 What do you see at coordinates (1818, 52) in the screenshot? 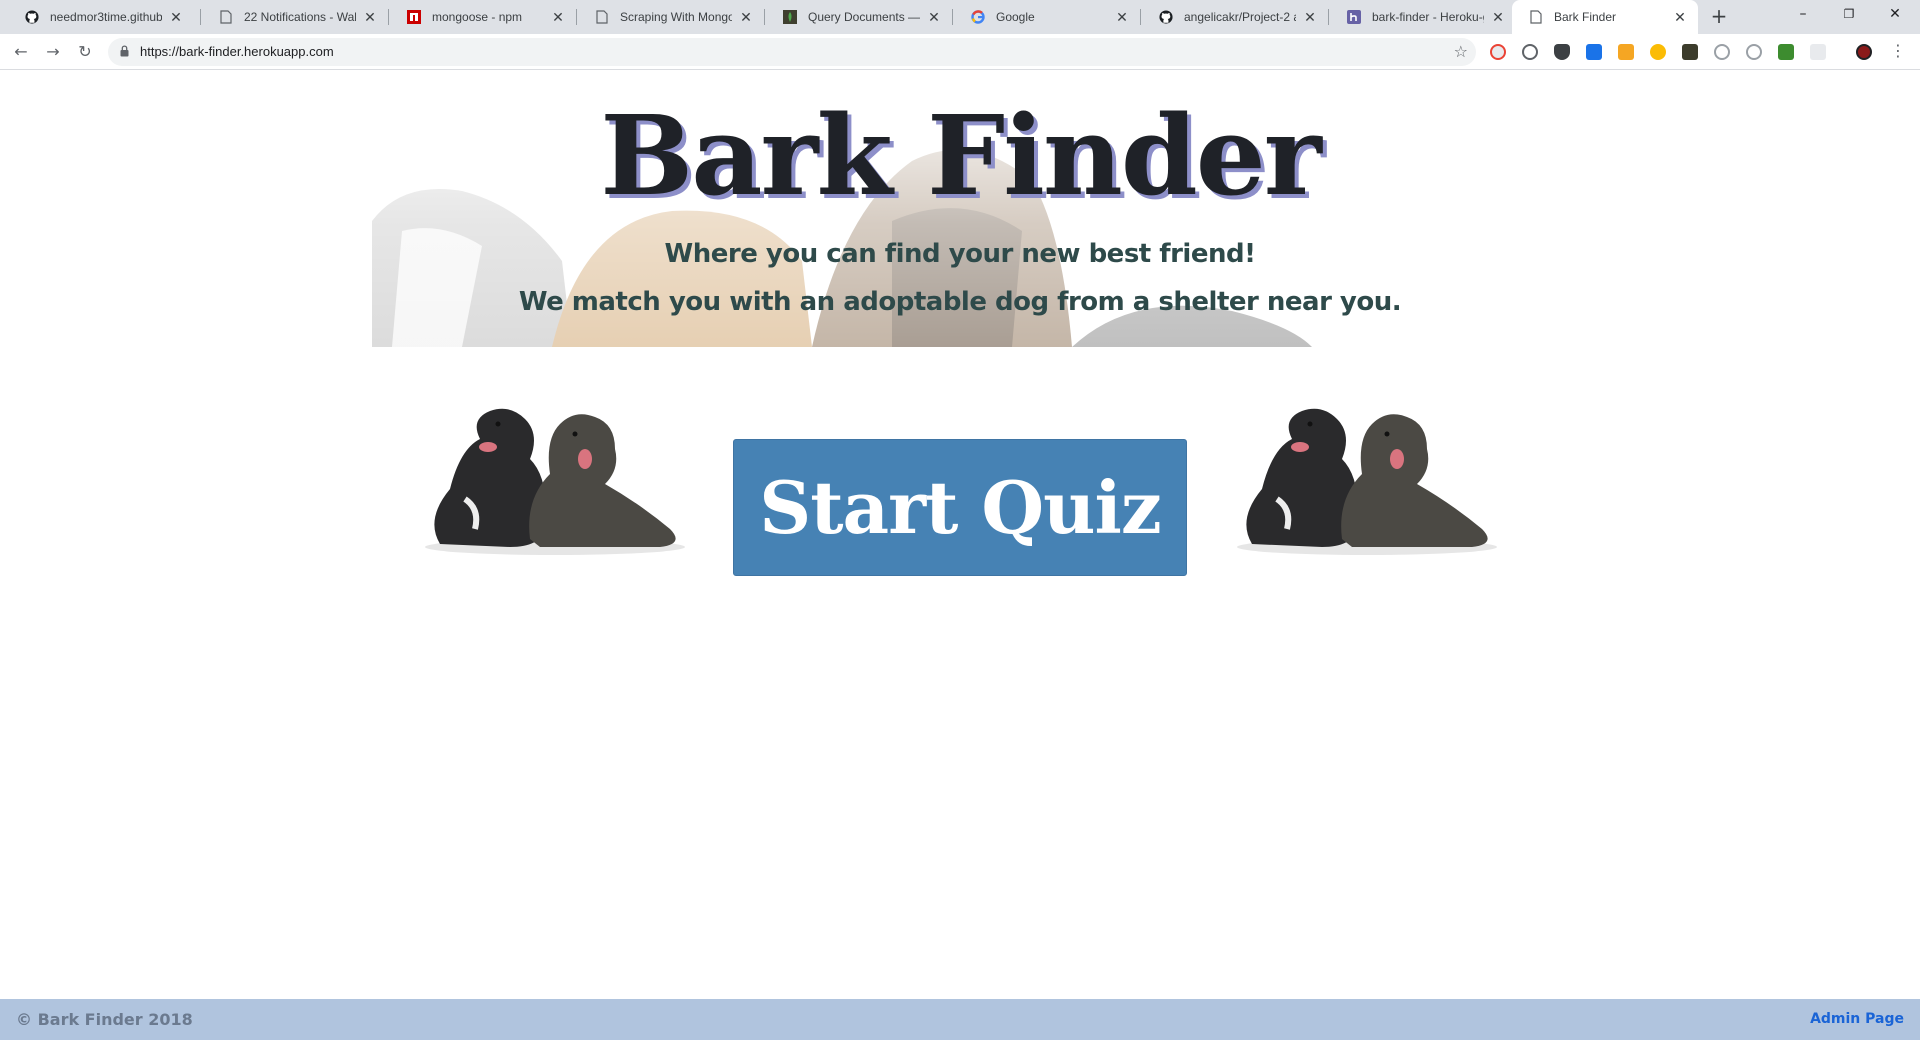
I see `extension-blank-icon` at bounding box center [1818, 52].